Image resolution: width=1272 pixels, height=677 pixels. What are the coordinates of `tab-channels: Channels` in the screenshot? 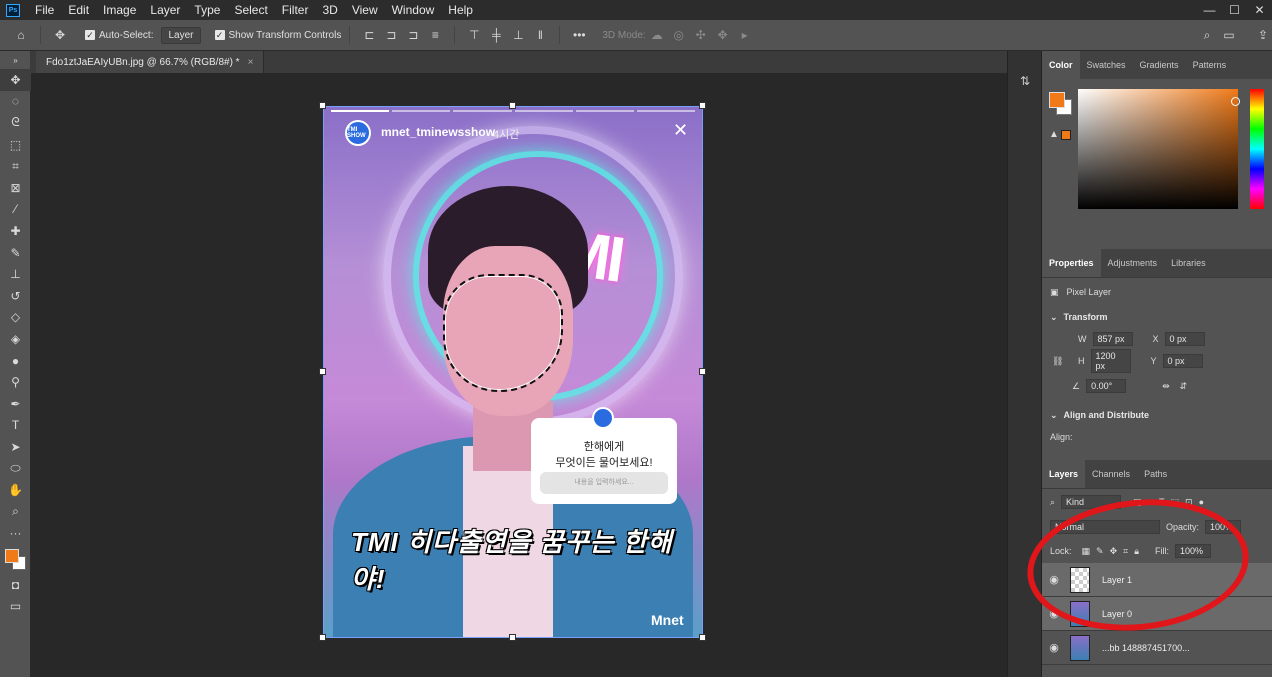 It's located at (1111, 474).